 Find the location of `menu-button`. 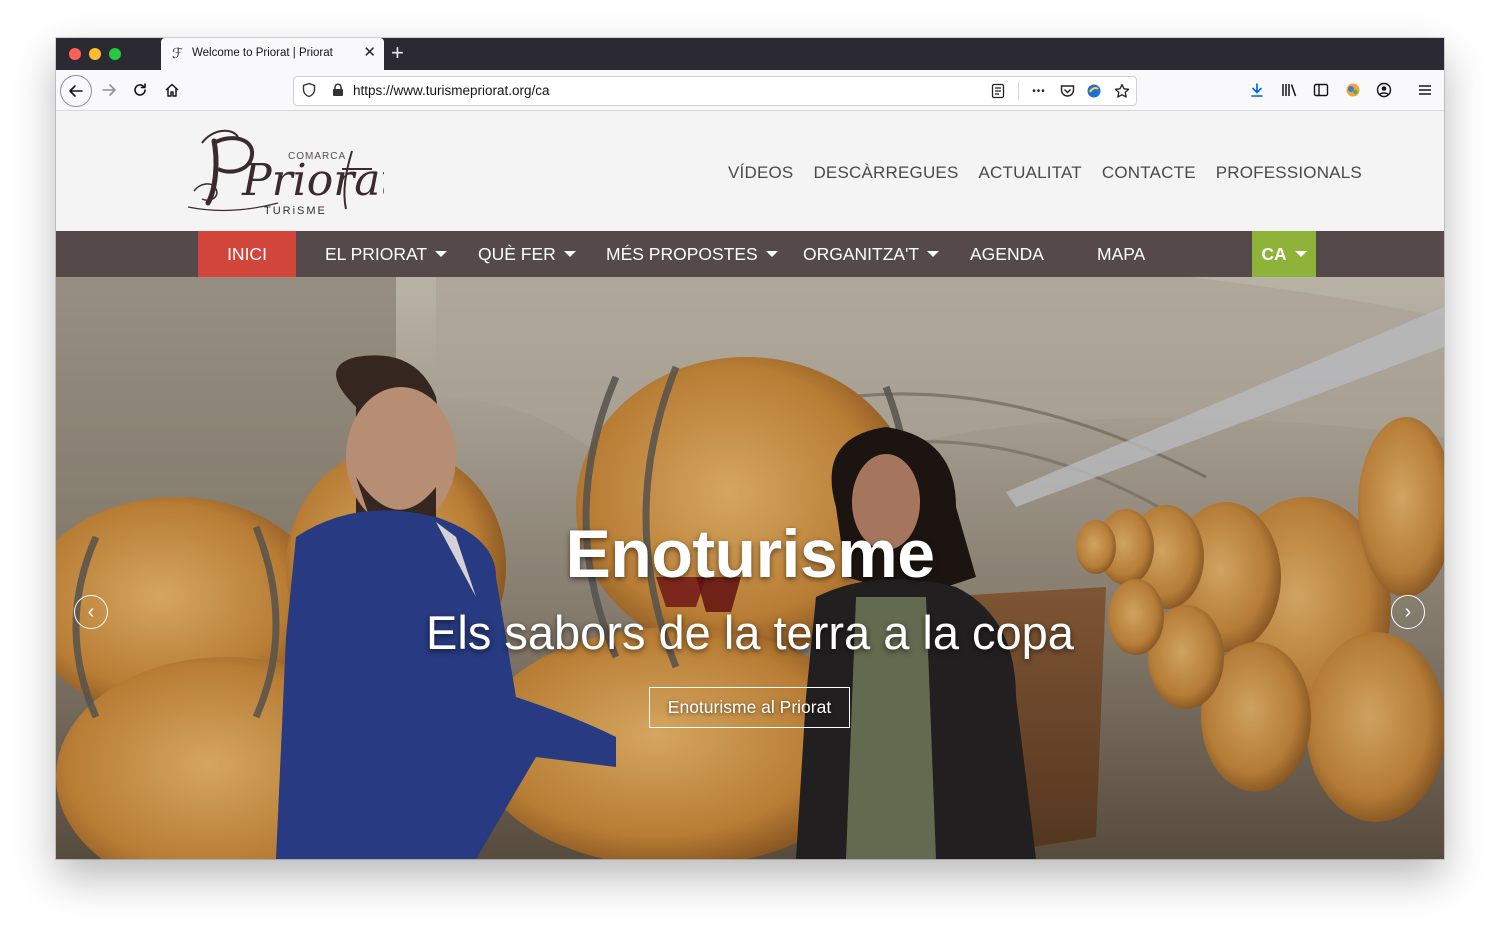

menu-button is located at coordinates (1425, 90).